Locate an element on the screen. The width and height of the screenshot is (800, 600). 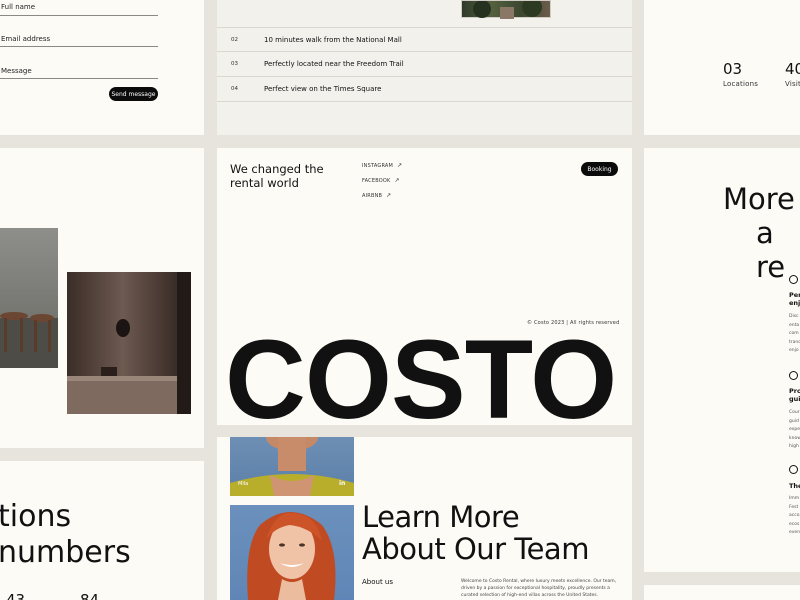
message-field: Message is located at coordinates (16, 71).